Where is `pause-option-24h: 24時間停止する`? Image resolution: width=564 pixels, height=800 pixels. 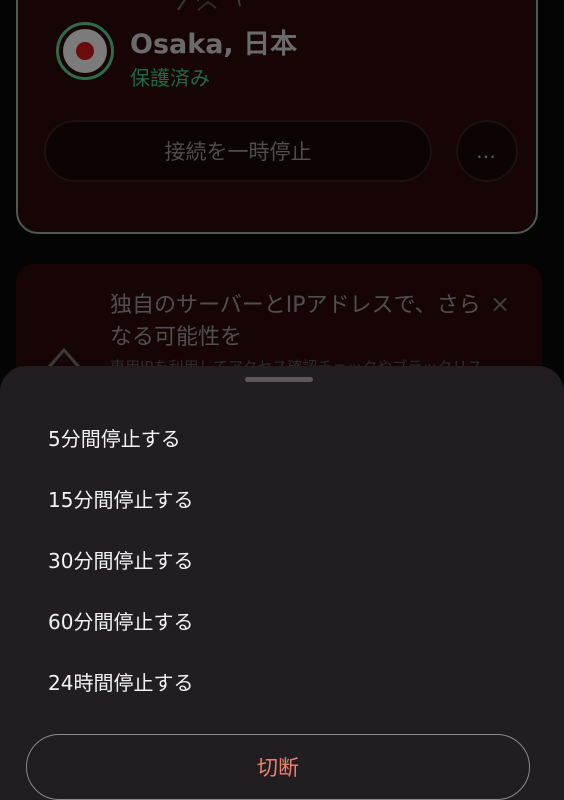 pause-option-24h: 24時間停止する is located at coordinates (281, 681).